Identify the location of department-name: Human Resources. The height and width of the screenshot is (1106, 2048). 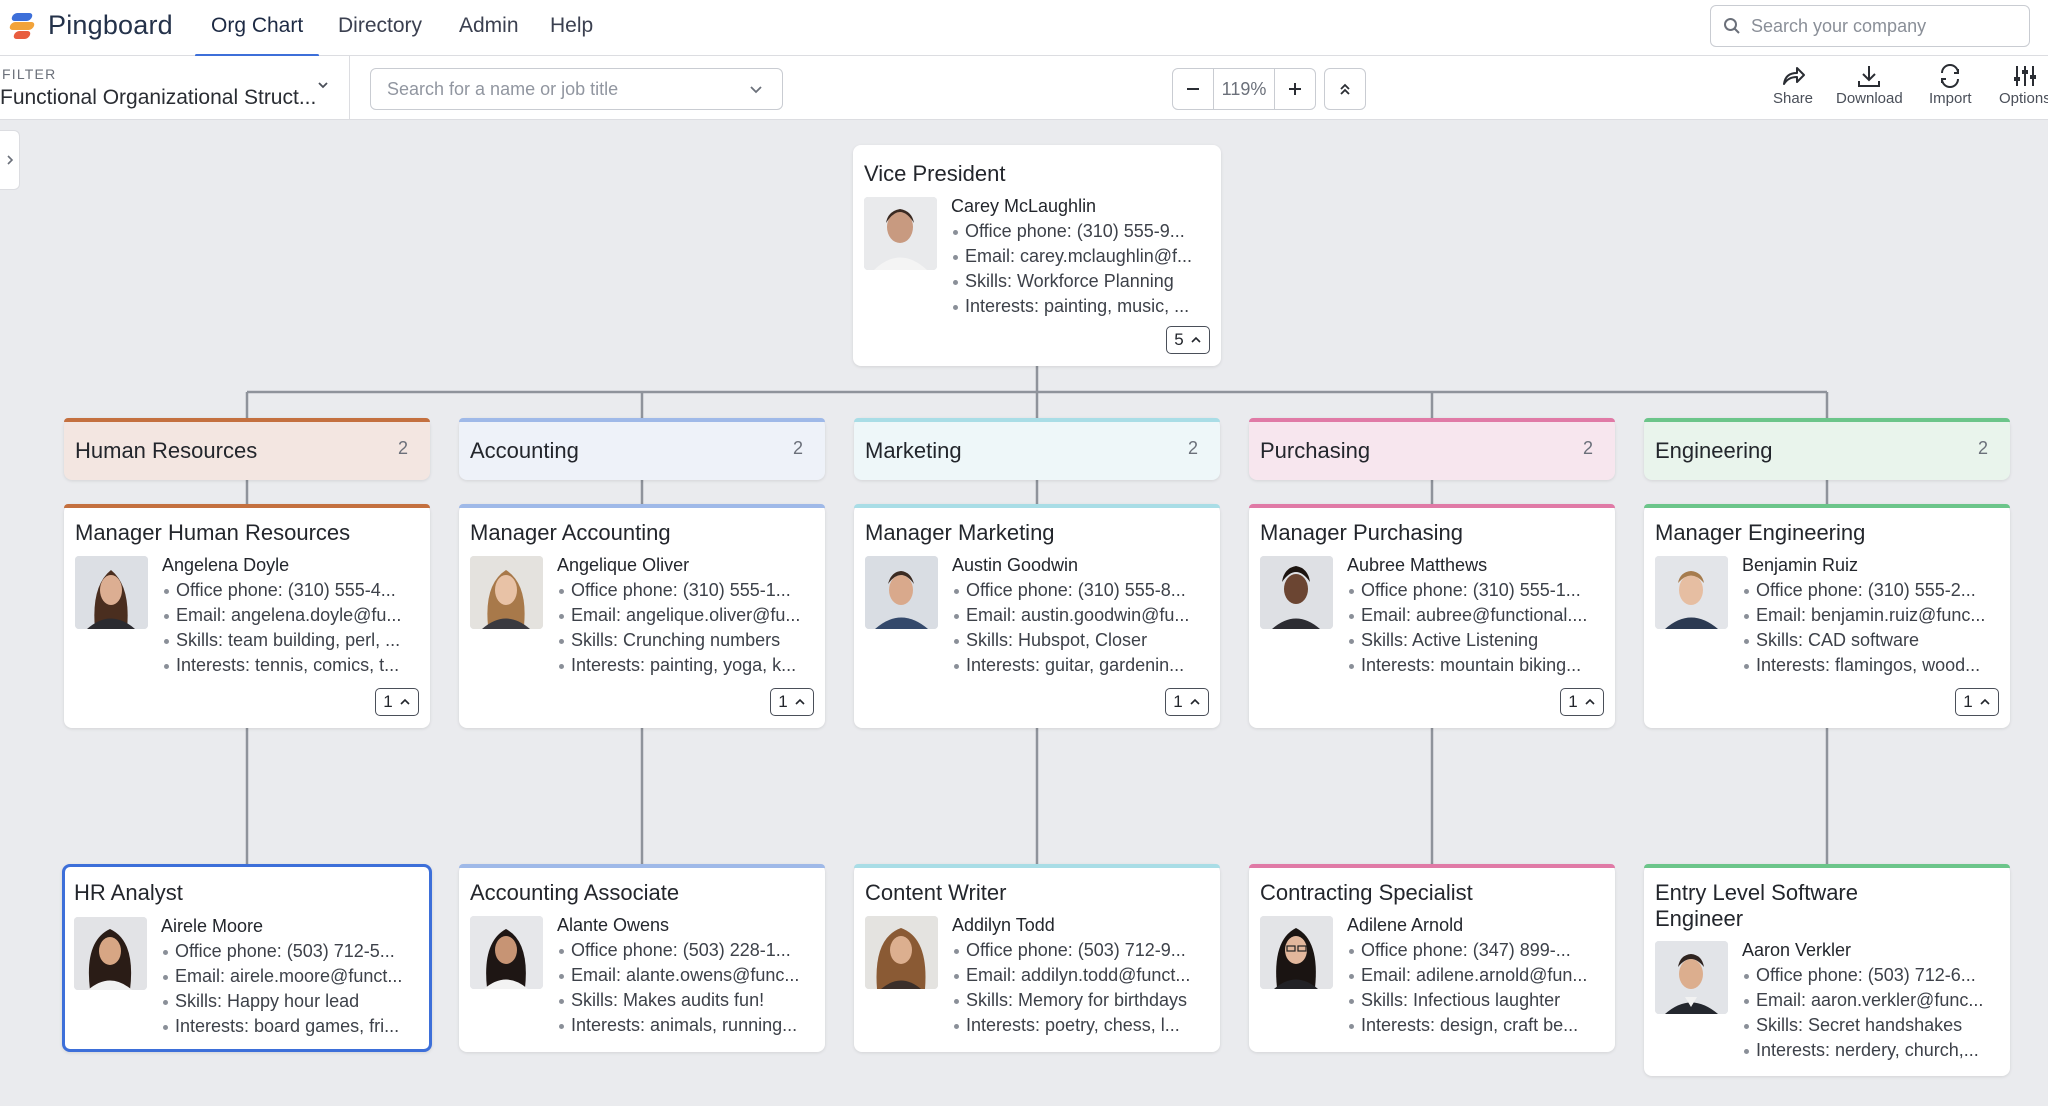
(166, 450).